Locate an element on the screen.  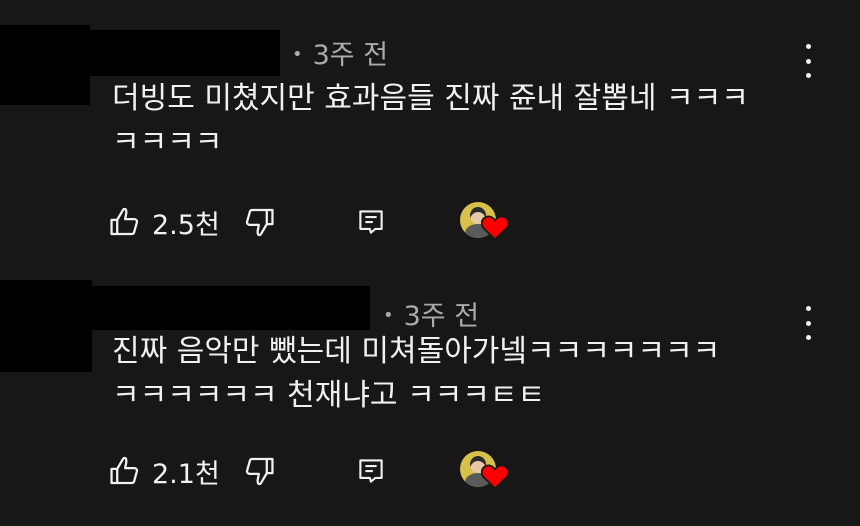
like-button: 2.5천 is located at coordinates (164, 222).